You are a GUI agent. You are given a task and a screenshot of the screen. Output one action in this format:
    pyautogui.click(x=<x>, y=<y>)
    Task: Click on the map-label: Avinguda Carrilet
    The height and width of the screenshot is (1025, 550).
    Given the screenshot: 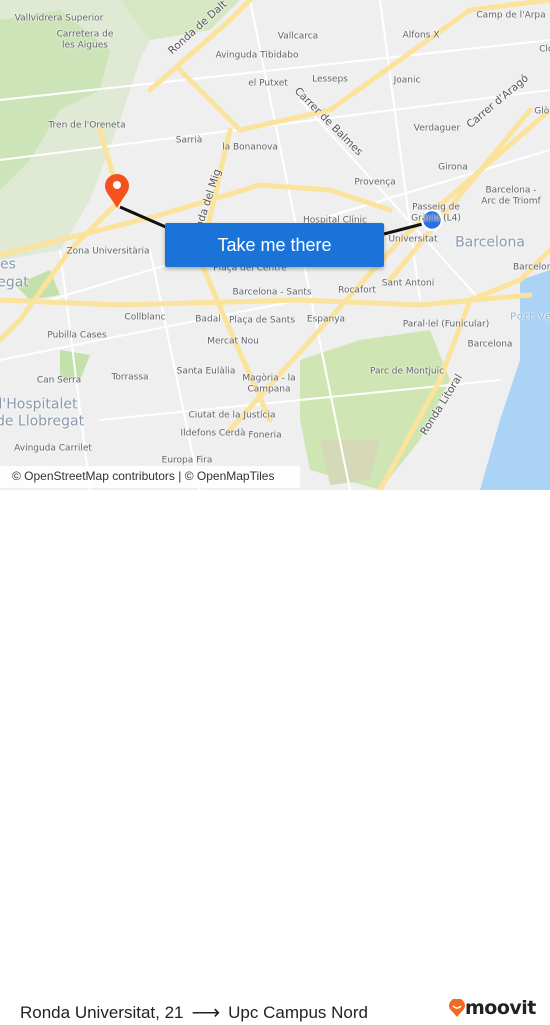 What is the action you would take?
    pyautogui.click(x=53, y=448)
    